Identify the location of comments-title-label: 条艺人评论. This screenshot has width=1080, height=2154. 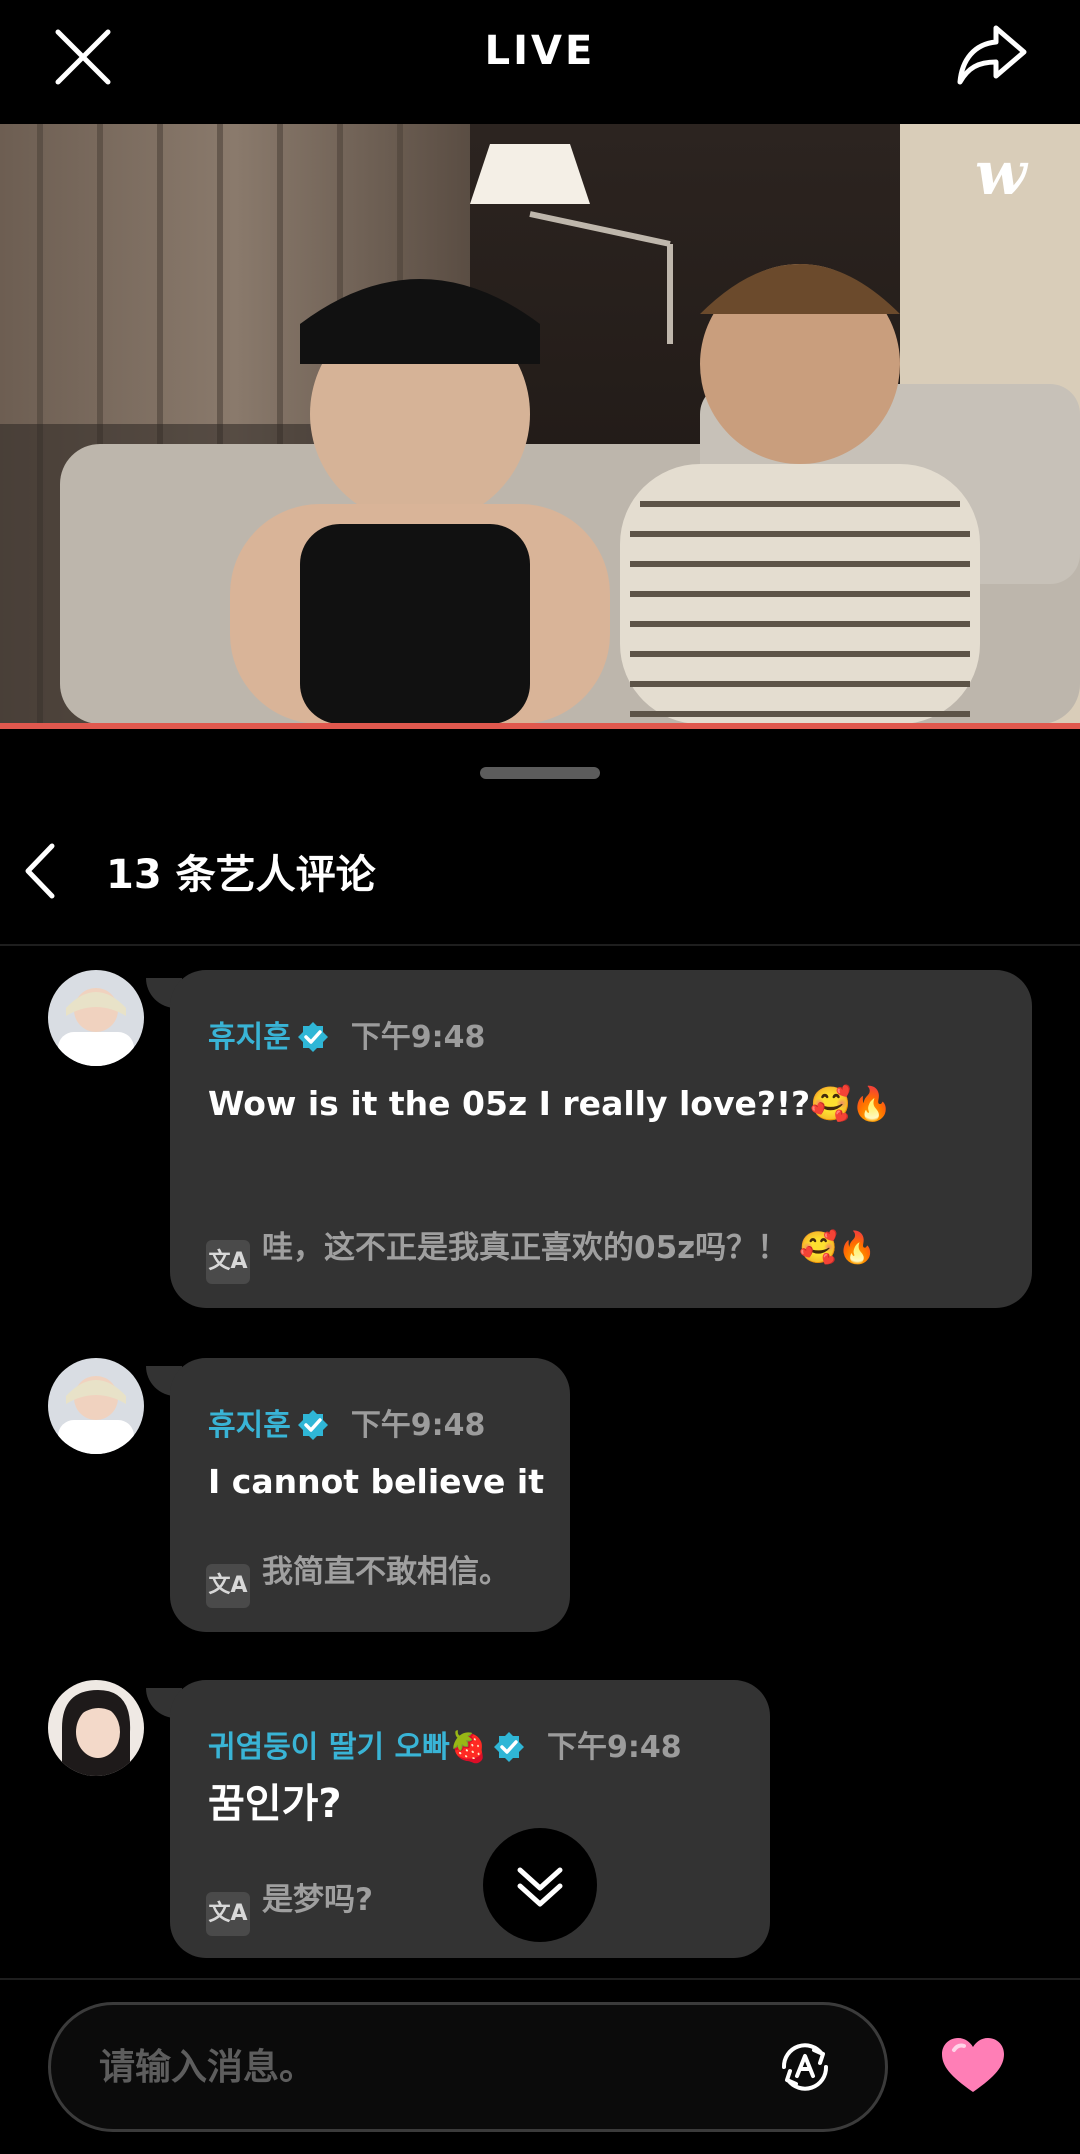
(275, 875).